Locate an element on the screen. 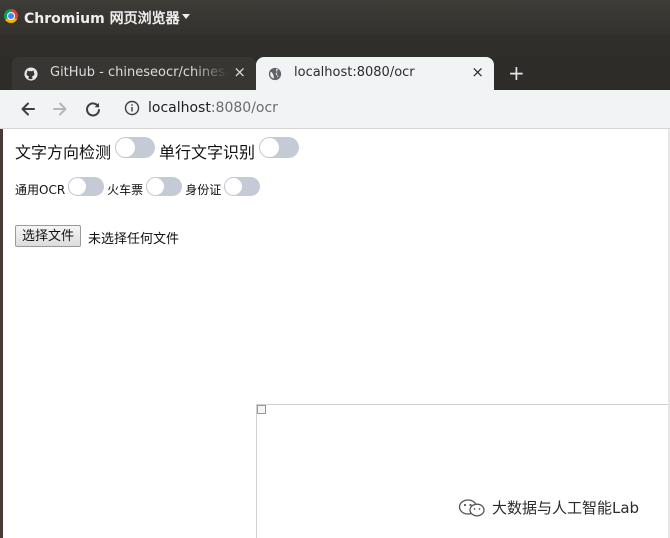 The image size is (670, 538). globe-icon is located at coordinates (275, 74).